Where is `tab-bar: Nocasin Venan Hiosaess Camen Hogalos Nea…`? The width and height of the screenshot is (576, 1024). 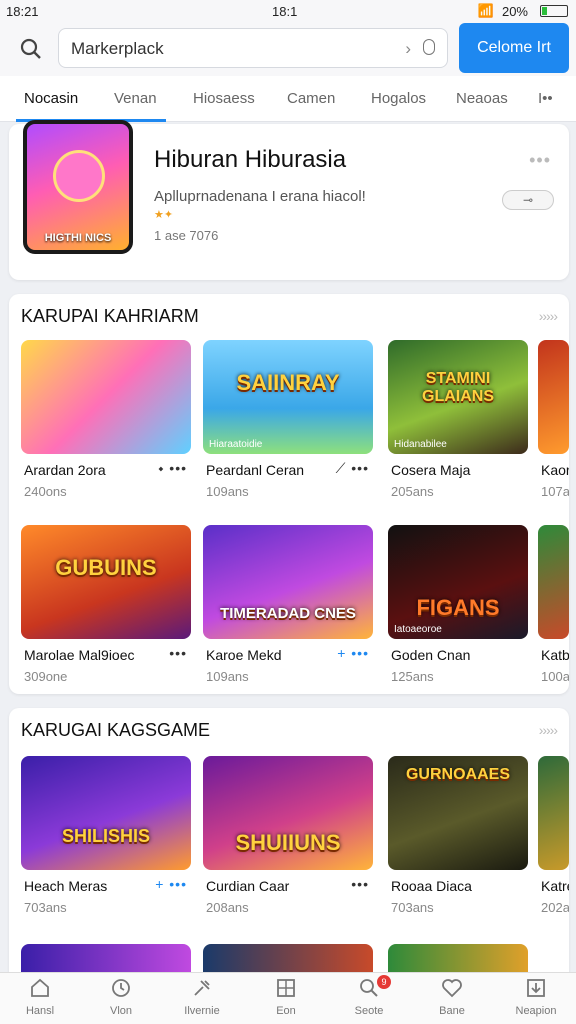
tab-bar: Nocasin Venan Hiosaess Camen Hogalos Nea… is located at coordinates (288, 99).